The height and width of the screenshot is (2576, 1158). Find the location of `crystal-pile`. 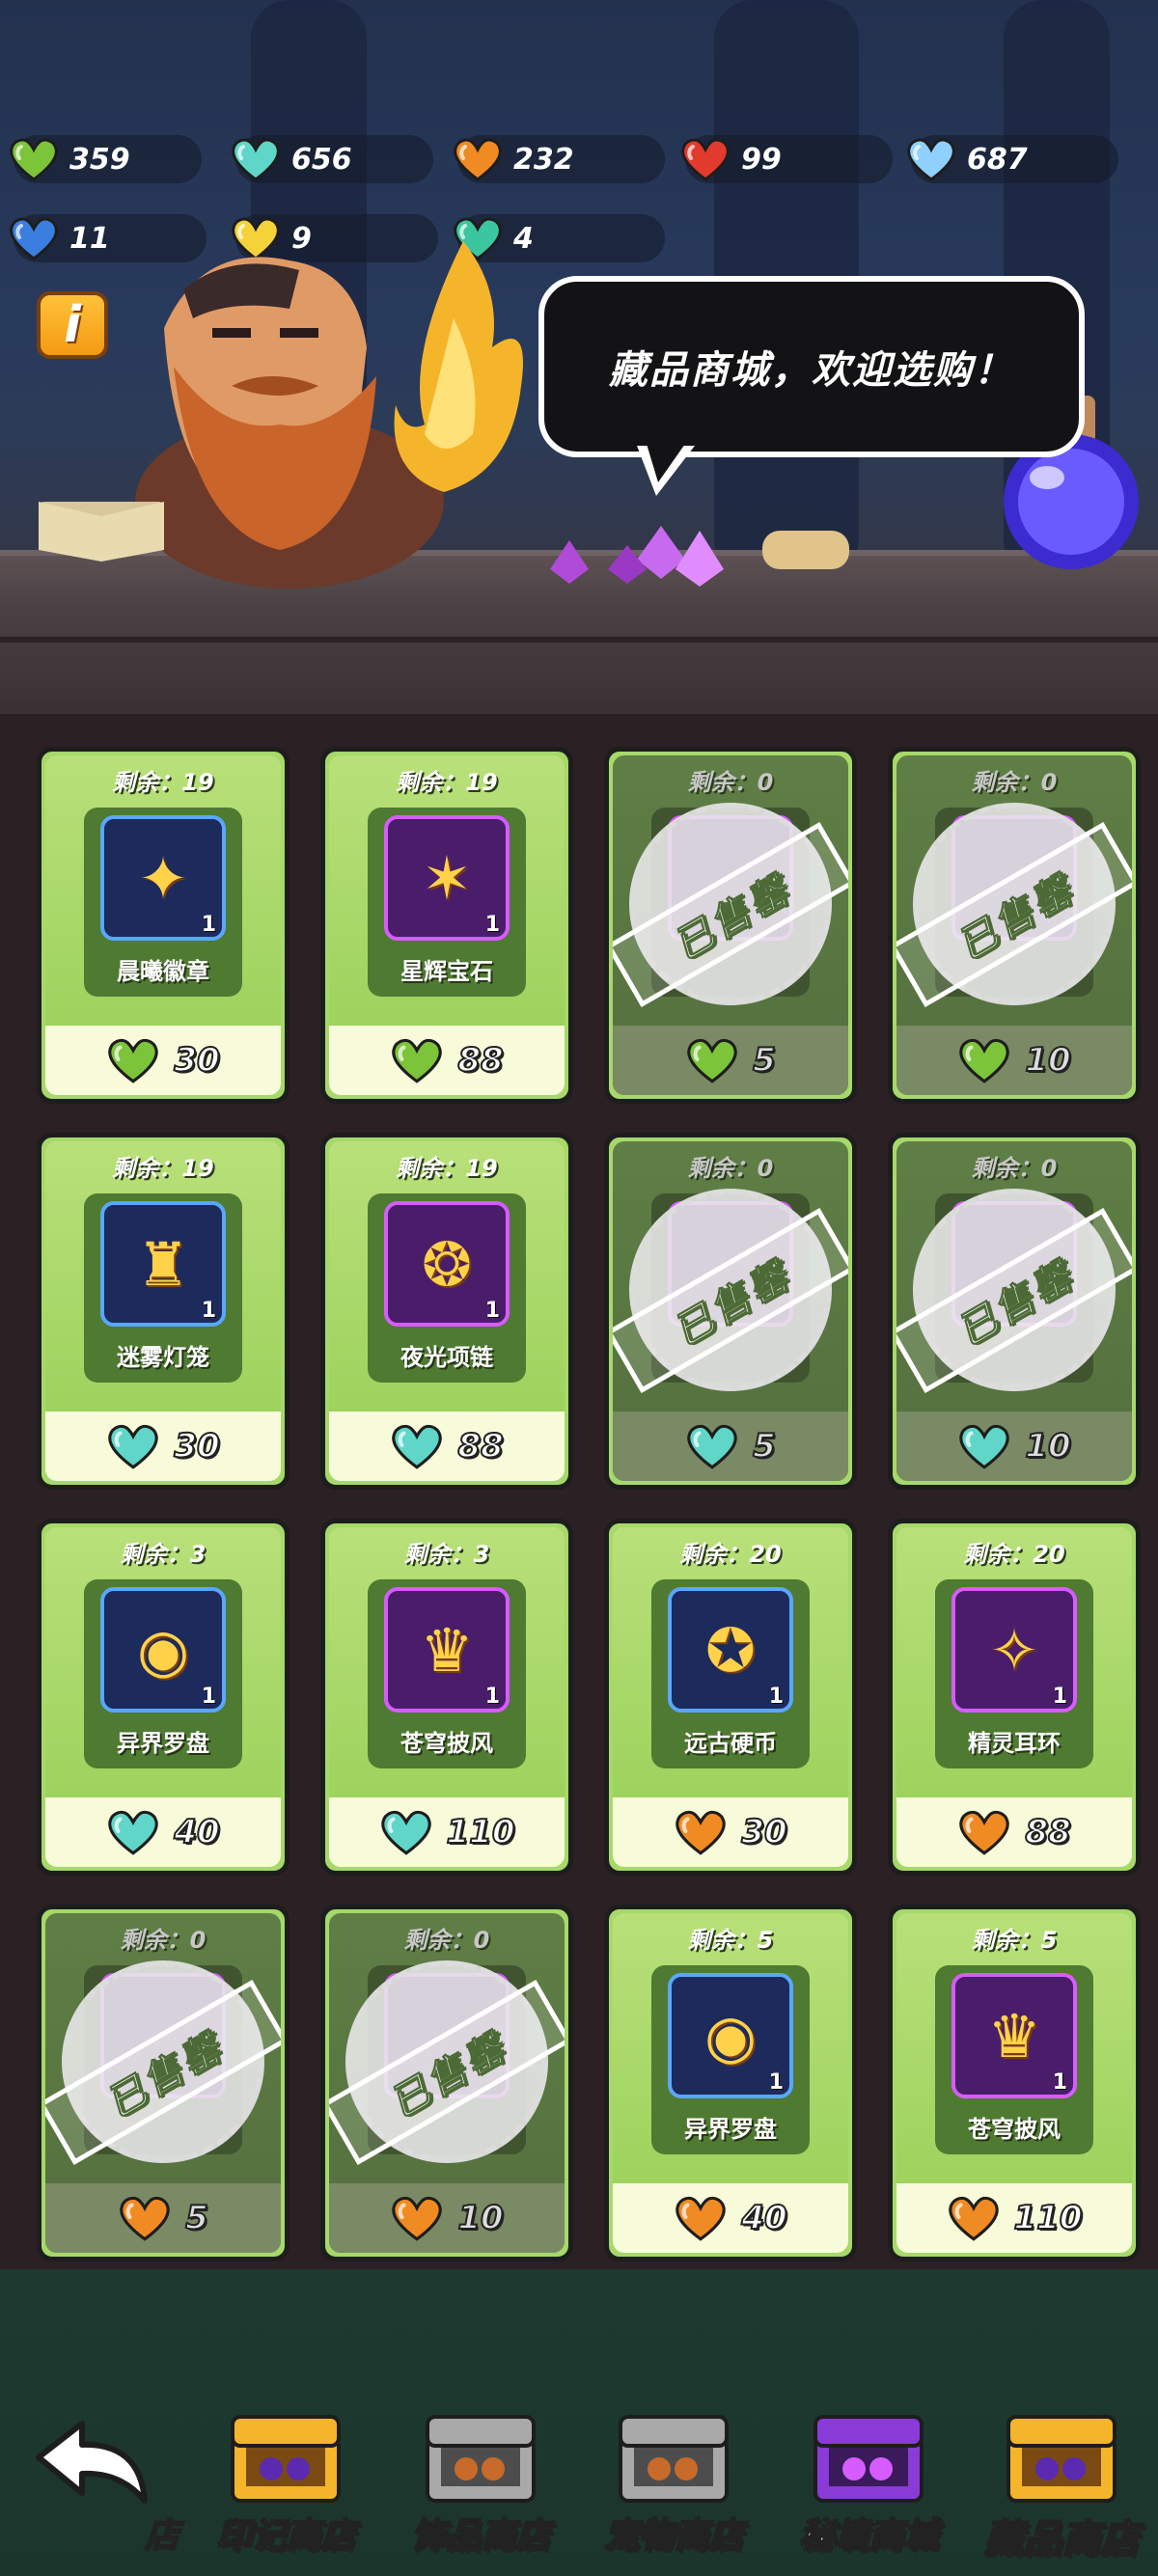

crystal-pile is located at coordinates (699, 557).